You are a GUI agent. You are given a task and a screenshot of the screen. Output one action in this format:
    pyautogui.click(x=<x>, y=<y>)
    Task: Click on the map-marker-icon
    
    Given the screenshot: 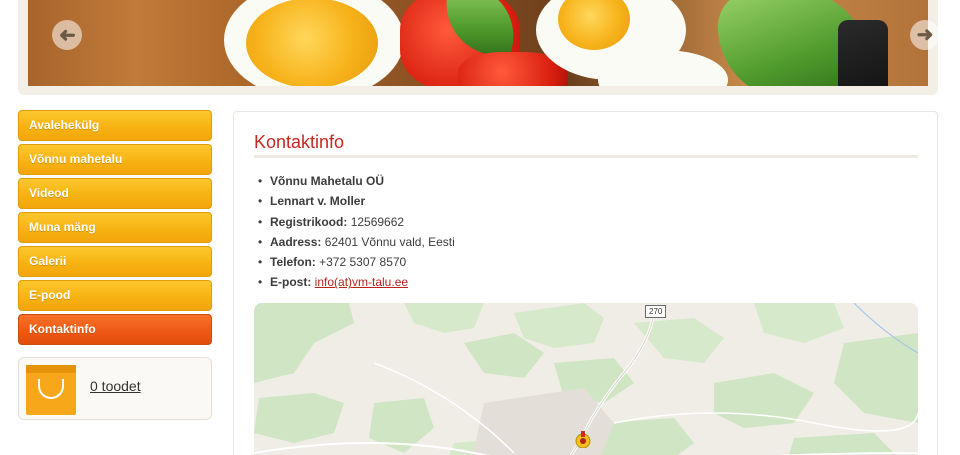 What is the action you would take?
    pyautogui.click(x=583, y=439)
    